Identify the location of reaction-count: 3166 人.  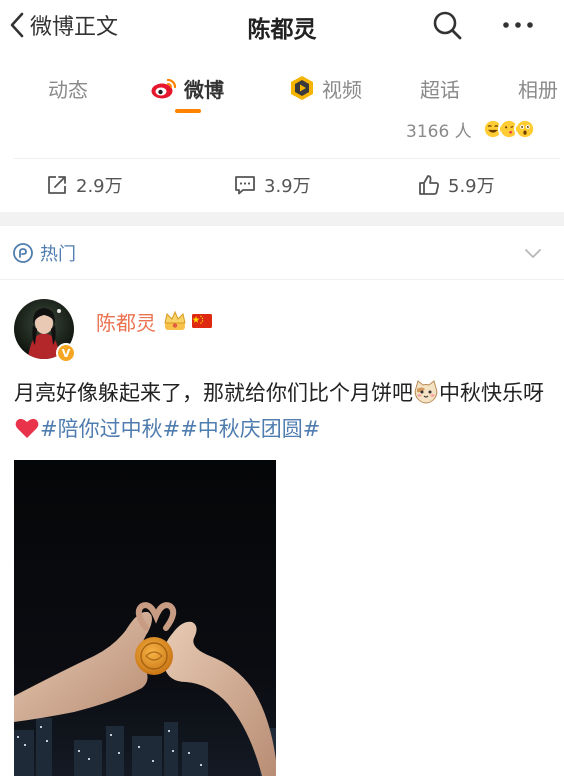
(439, 131).